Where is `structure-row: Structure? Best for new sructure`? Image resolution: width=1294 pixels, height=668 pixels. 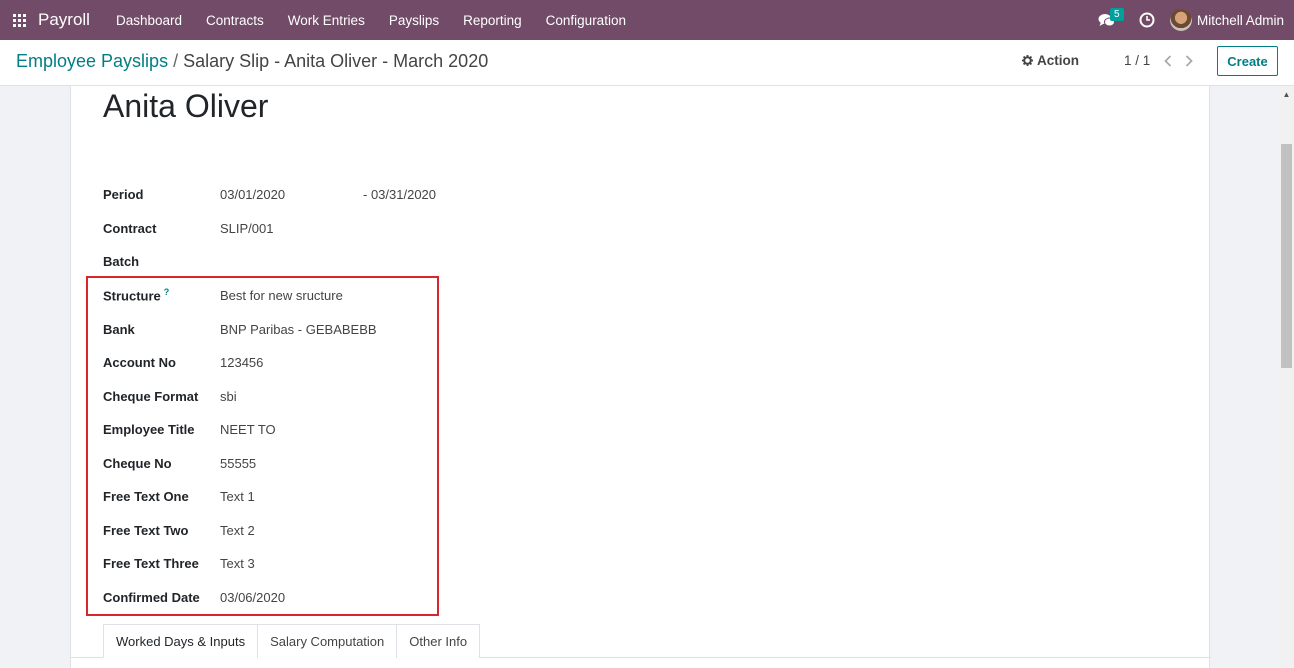
structure-row: Structure? Best for new sructure is located at coordinates (223, 295).